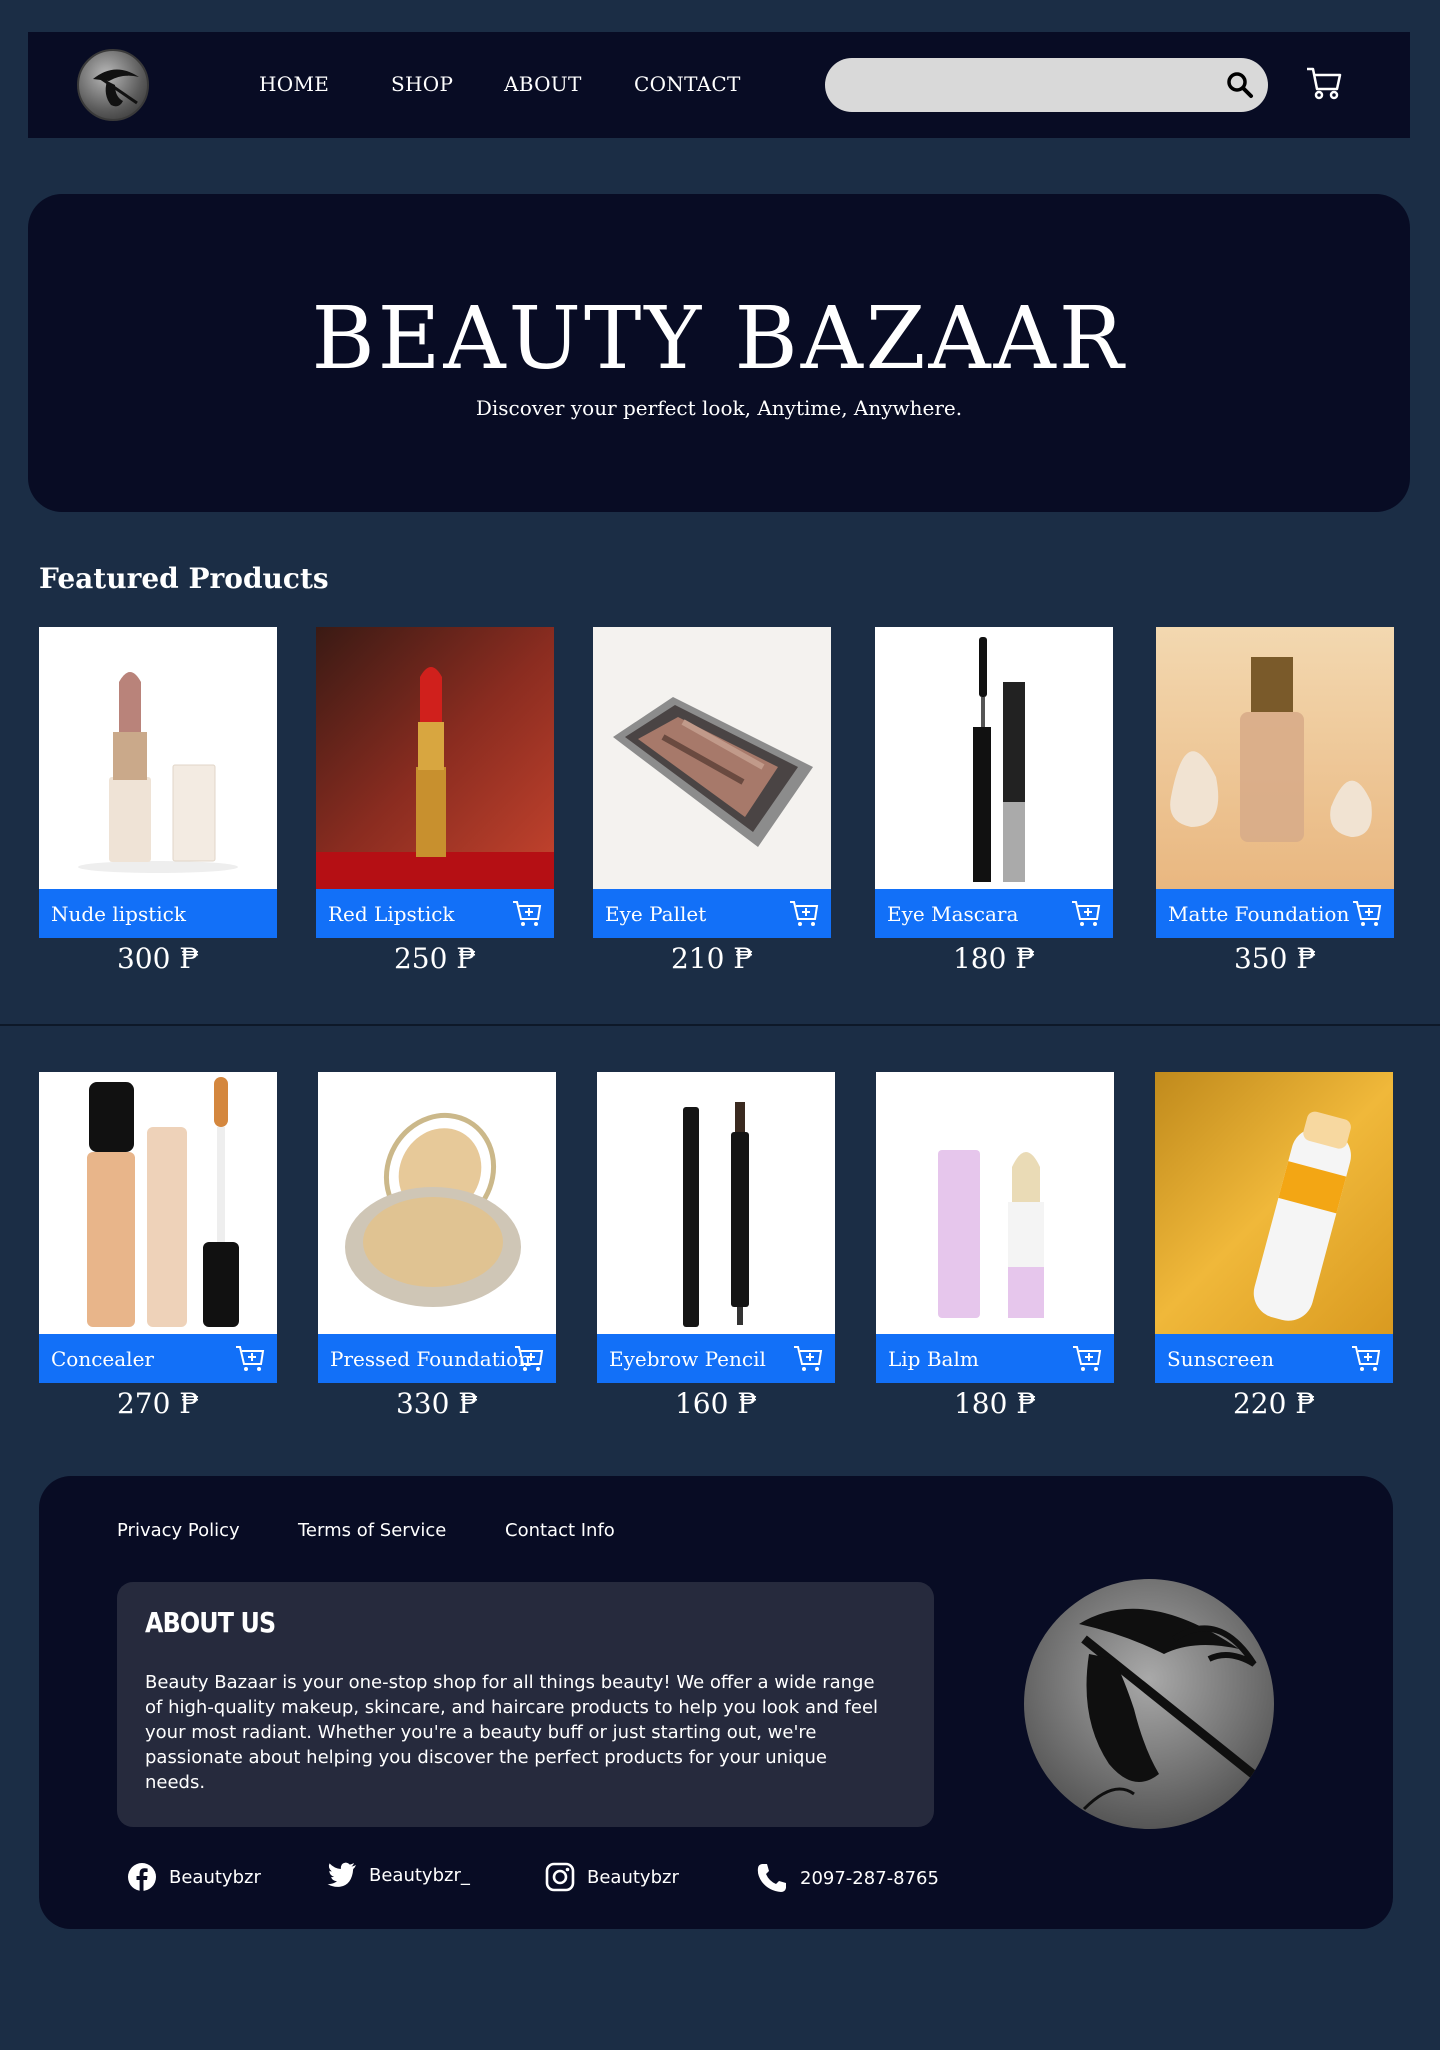 The width and height of the screenshot is (1440, 2050). What do you see at coordinates (1274, 1403) in the screenshot?
I see `product-price: 220 ₱` at bounding box center [1274, 1403].